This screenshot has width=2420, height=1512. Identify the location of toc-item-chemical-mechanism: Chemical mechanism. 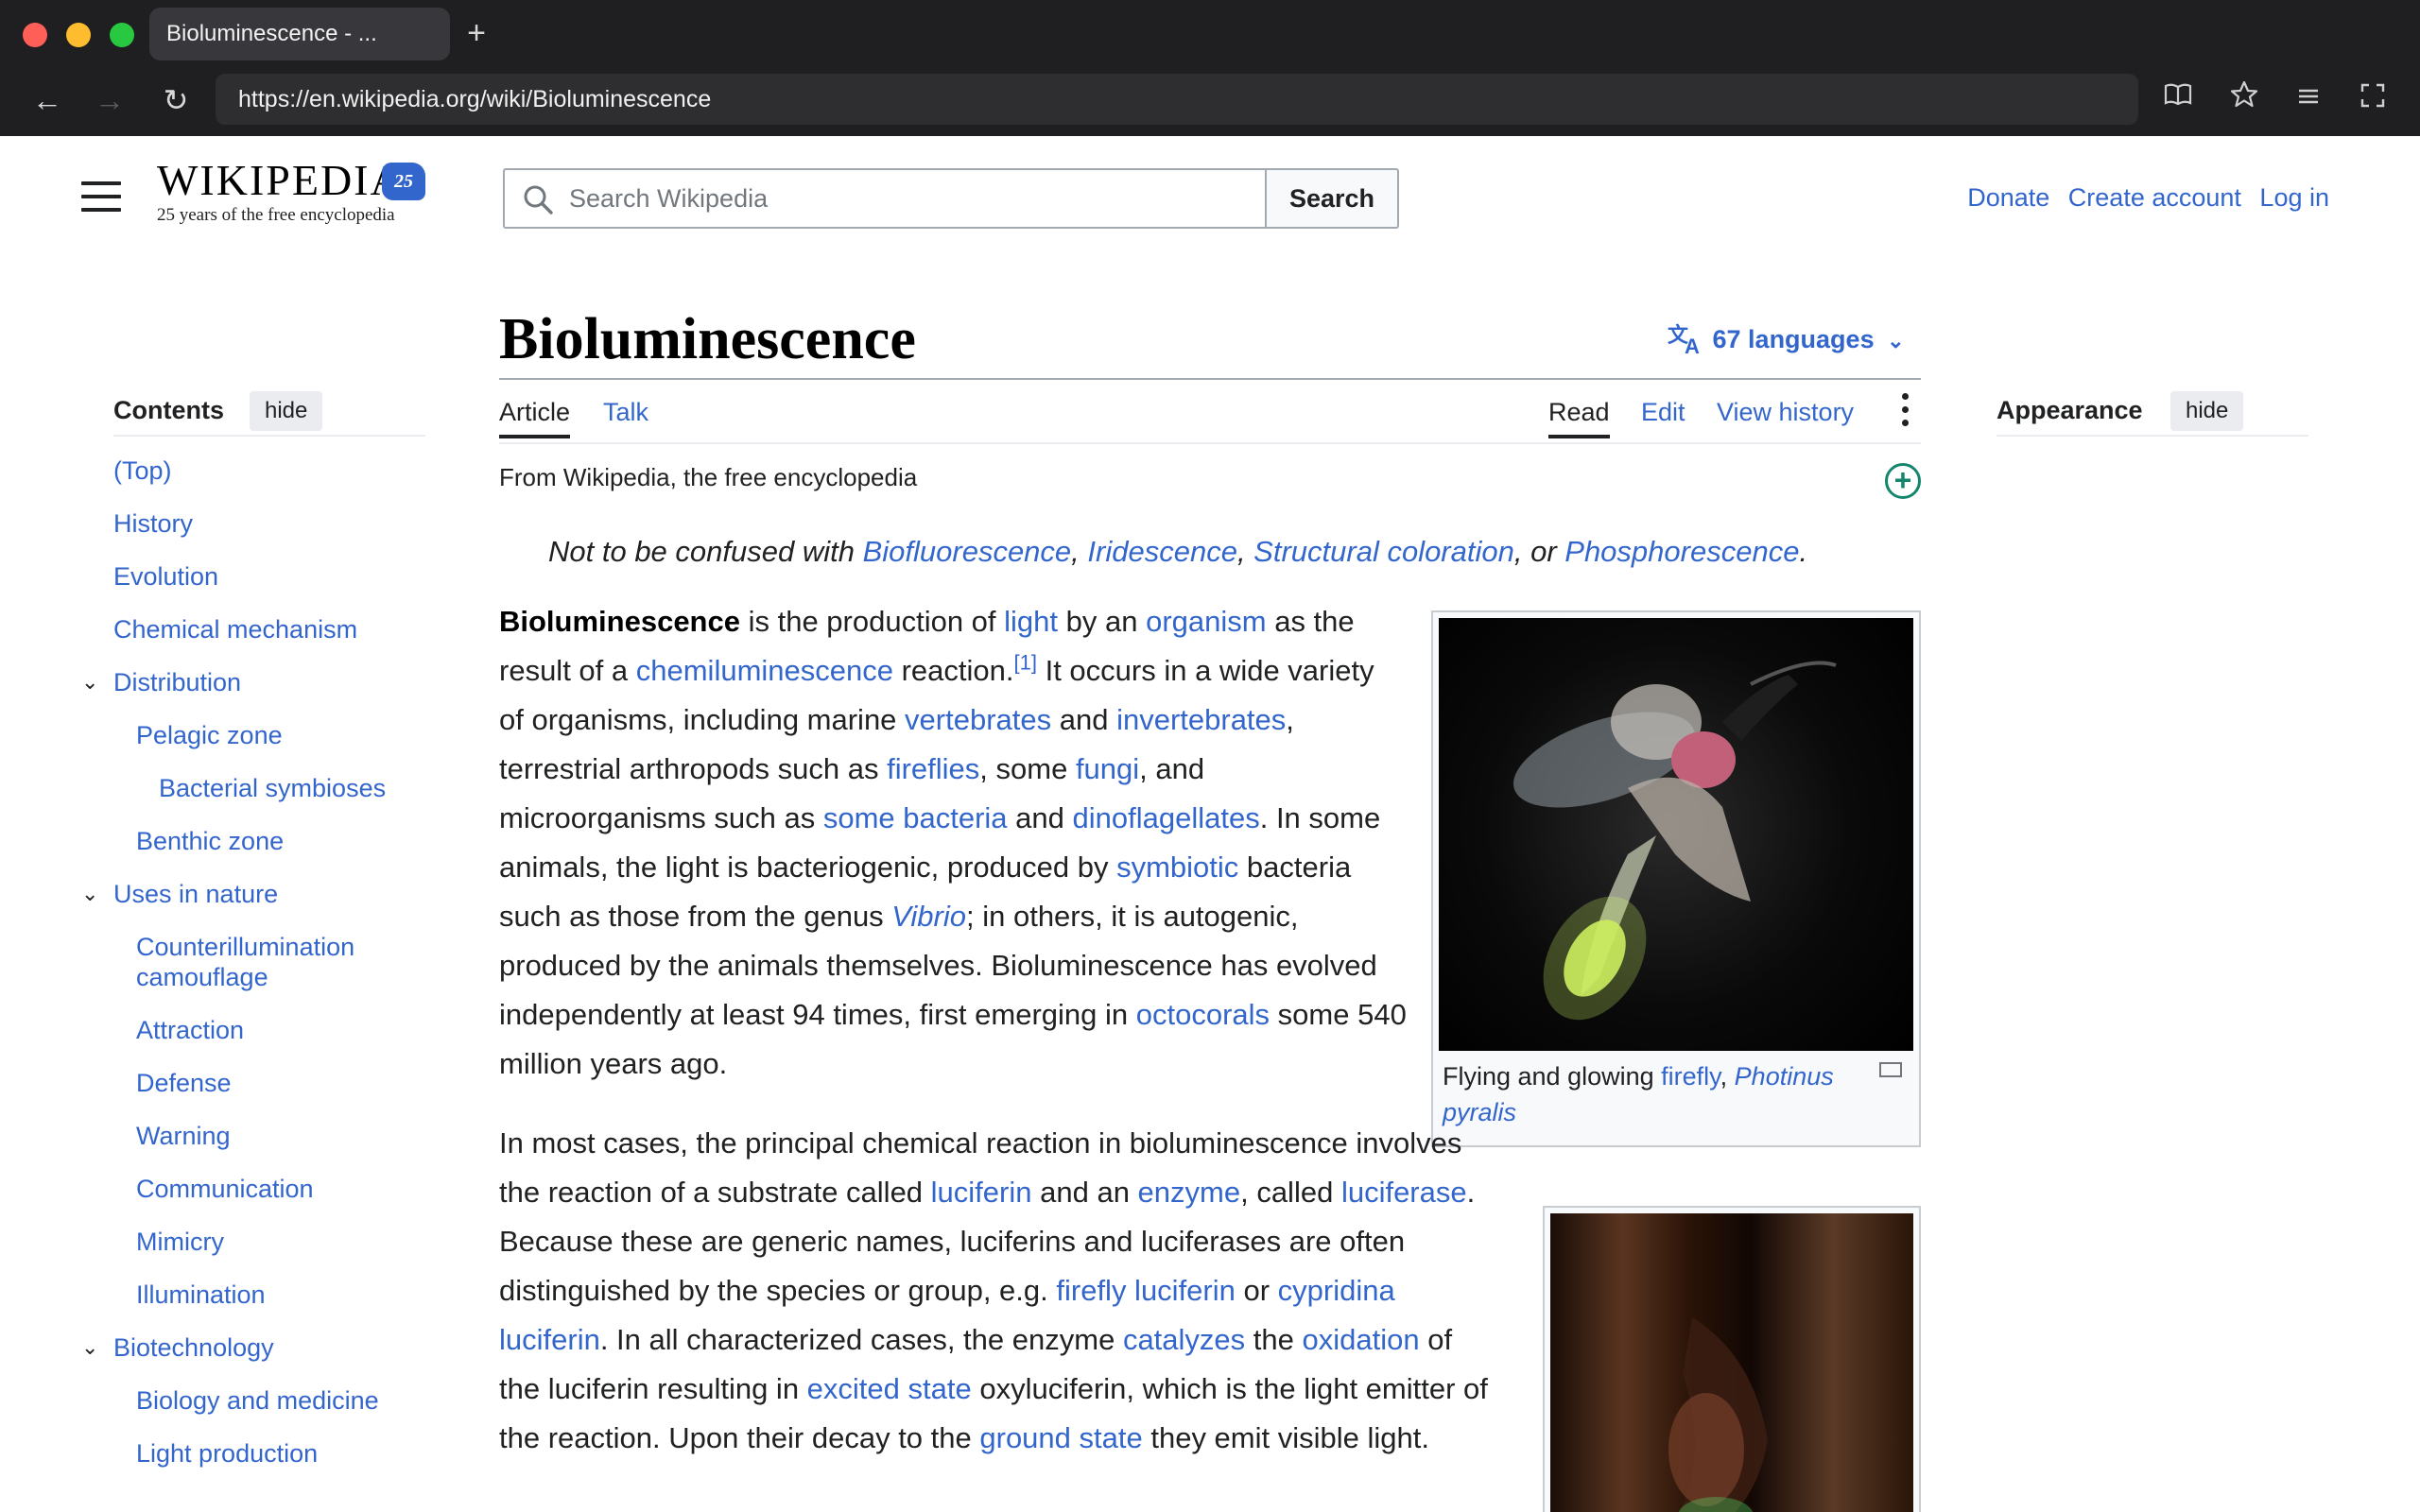
(269, 629).